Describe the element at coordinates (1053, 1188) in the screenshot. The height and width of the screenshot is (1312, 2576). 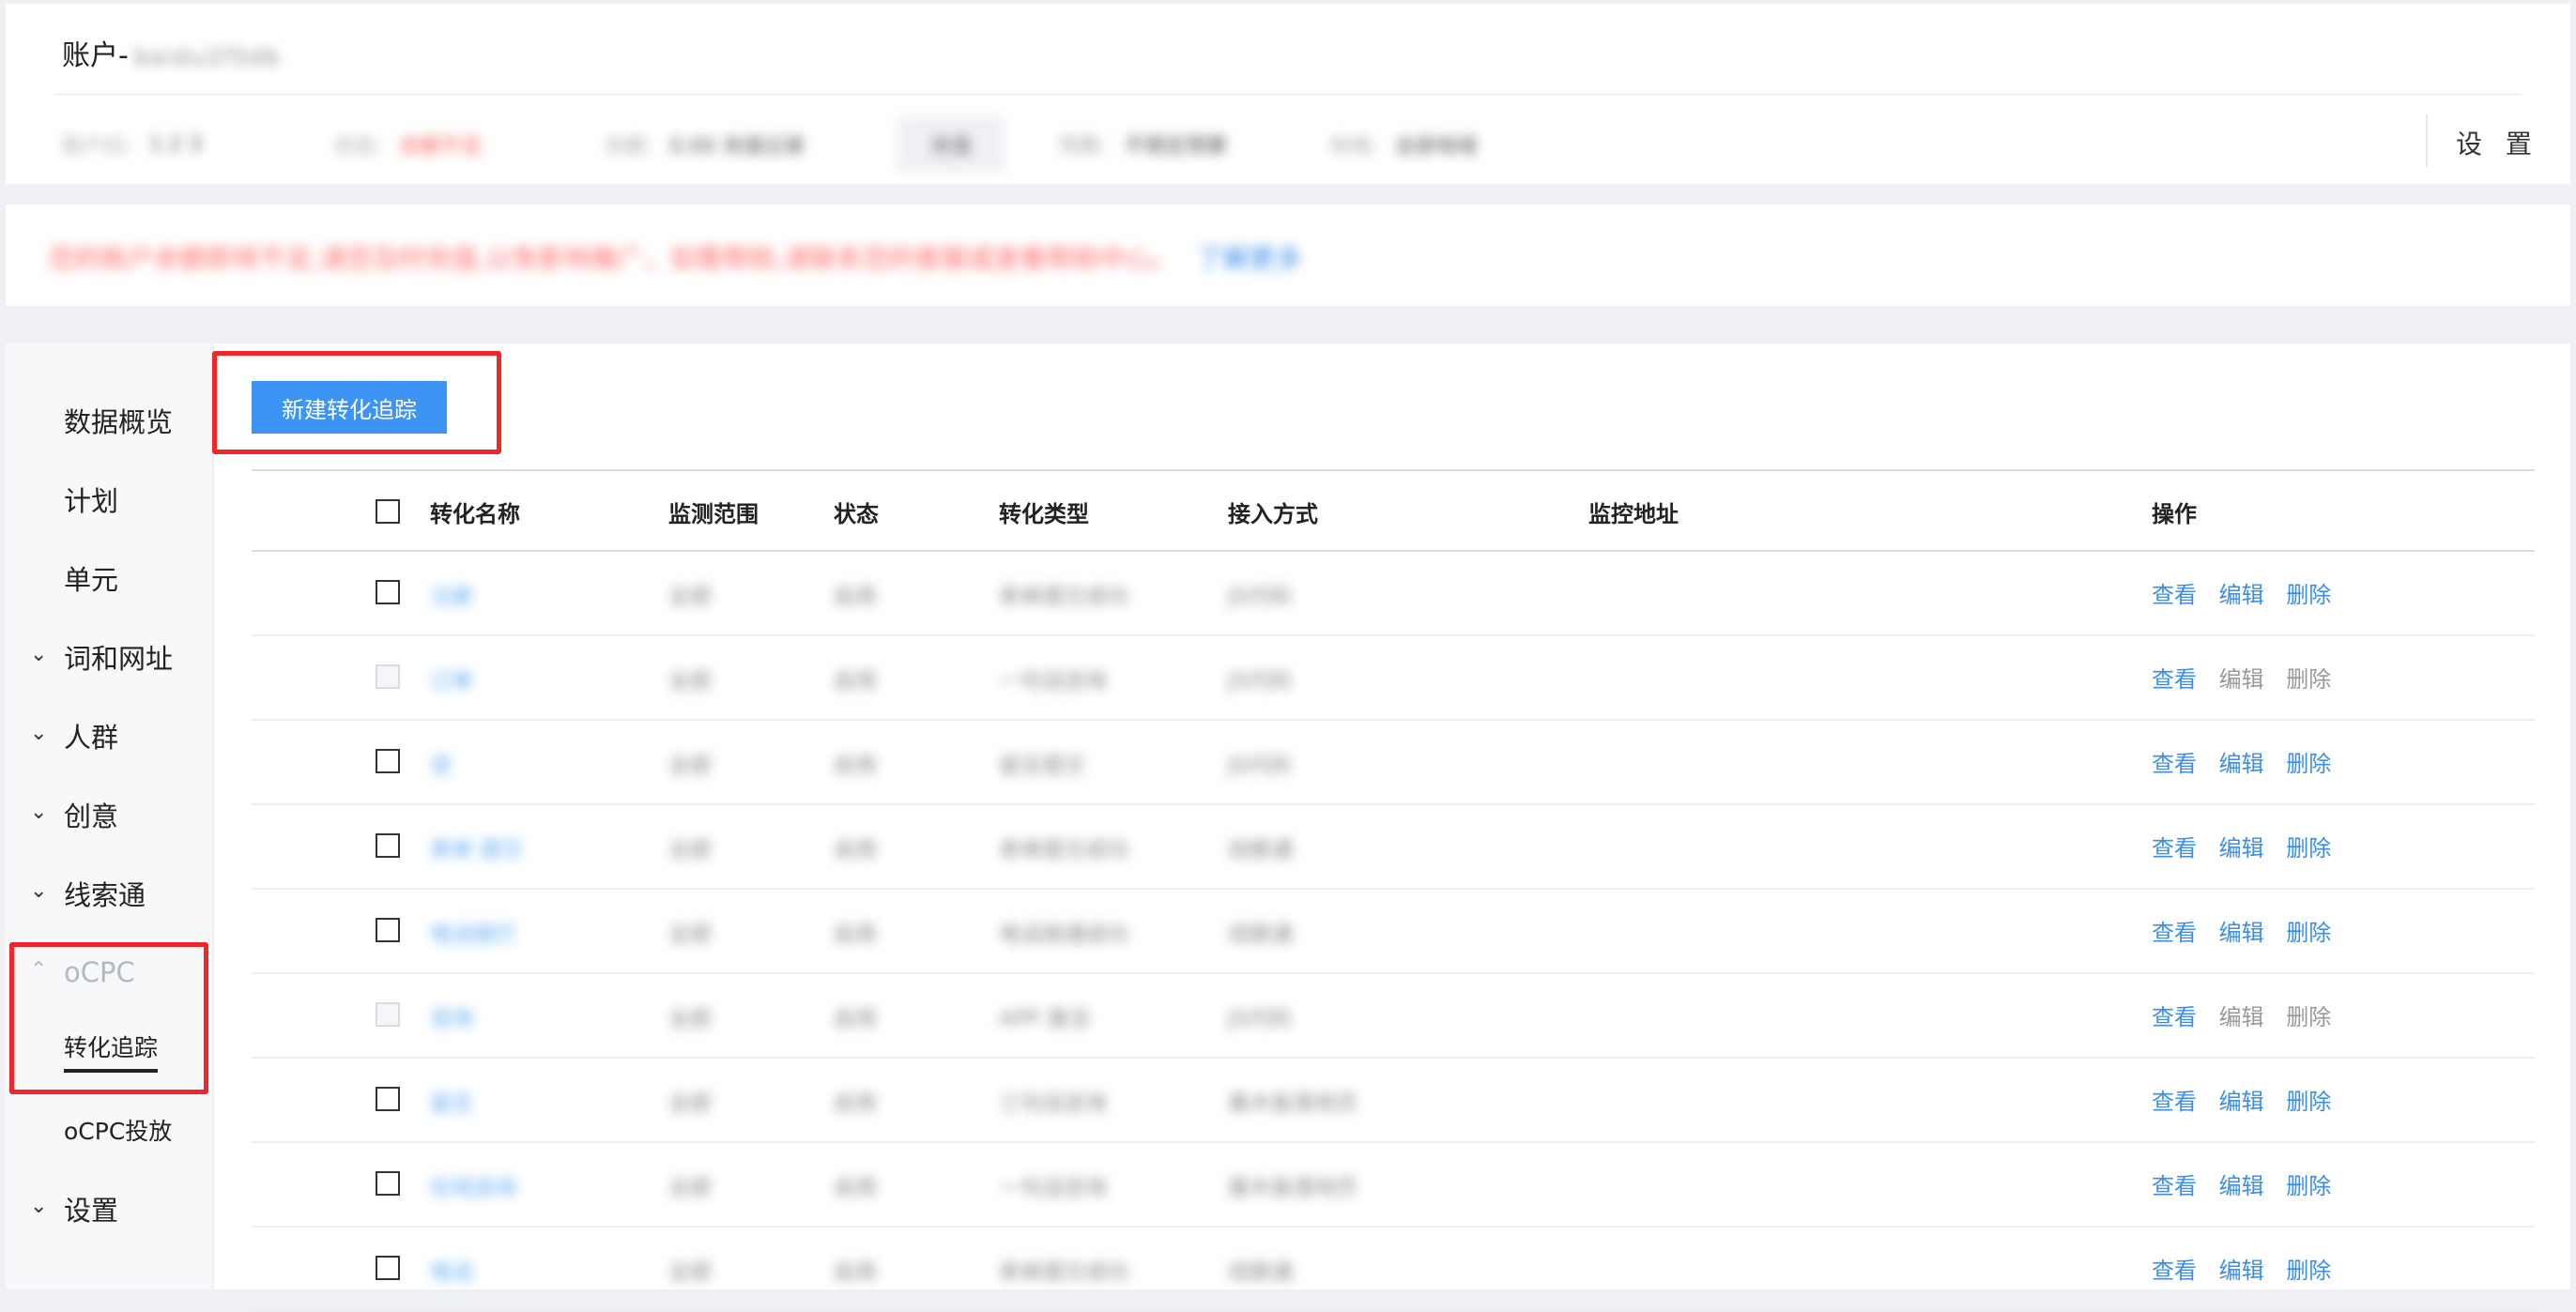
I see `conversion-type: 一句话咨询` at that location.